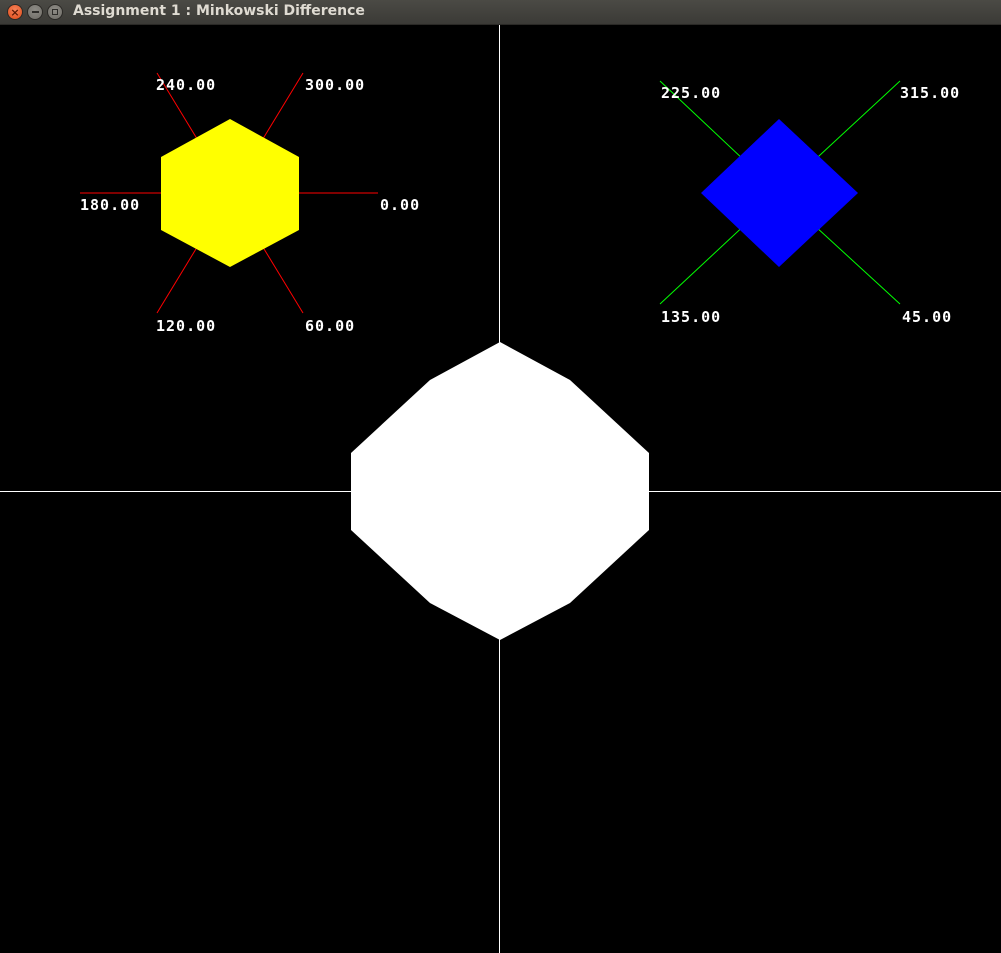 The image size is (1001, 953). Describe the element at coordinates (930, 93) in the screenshot. I see `label-315: 315.00` at that location.